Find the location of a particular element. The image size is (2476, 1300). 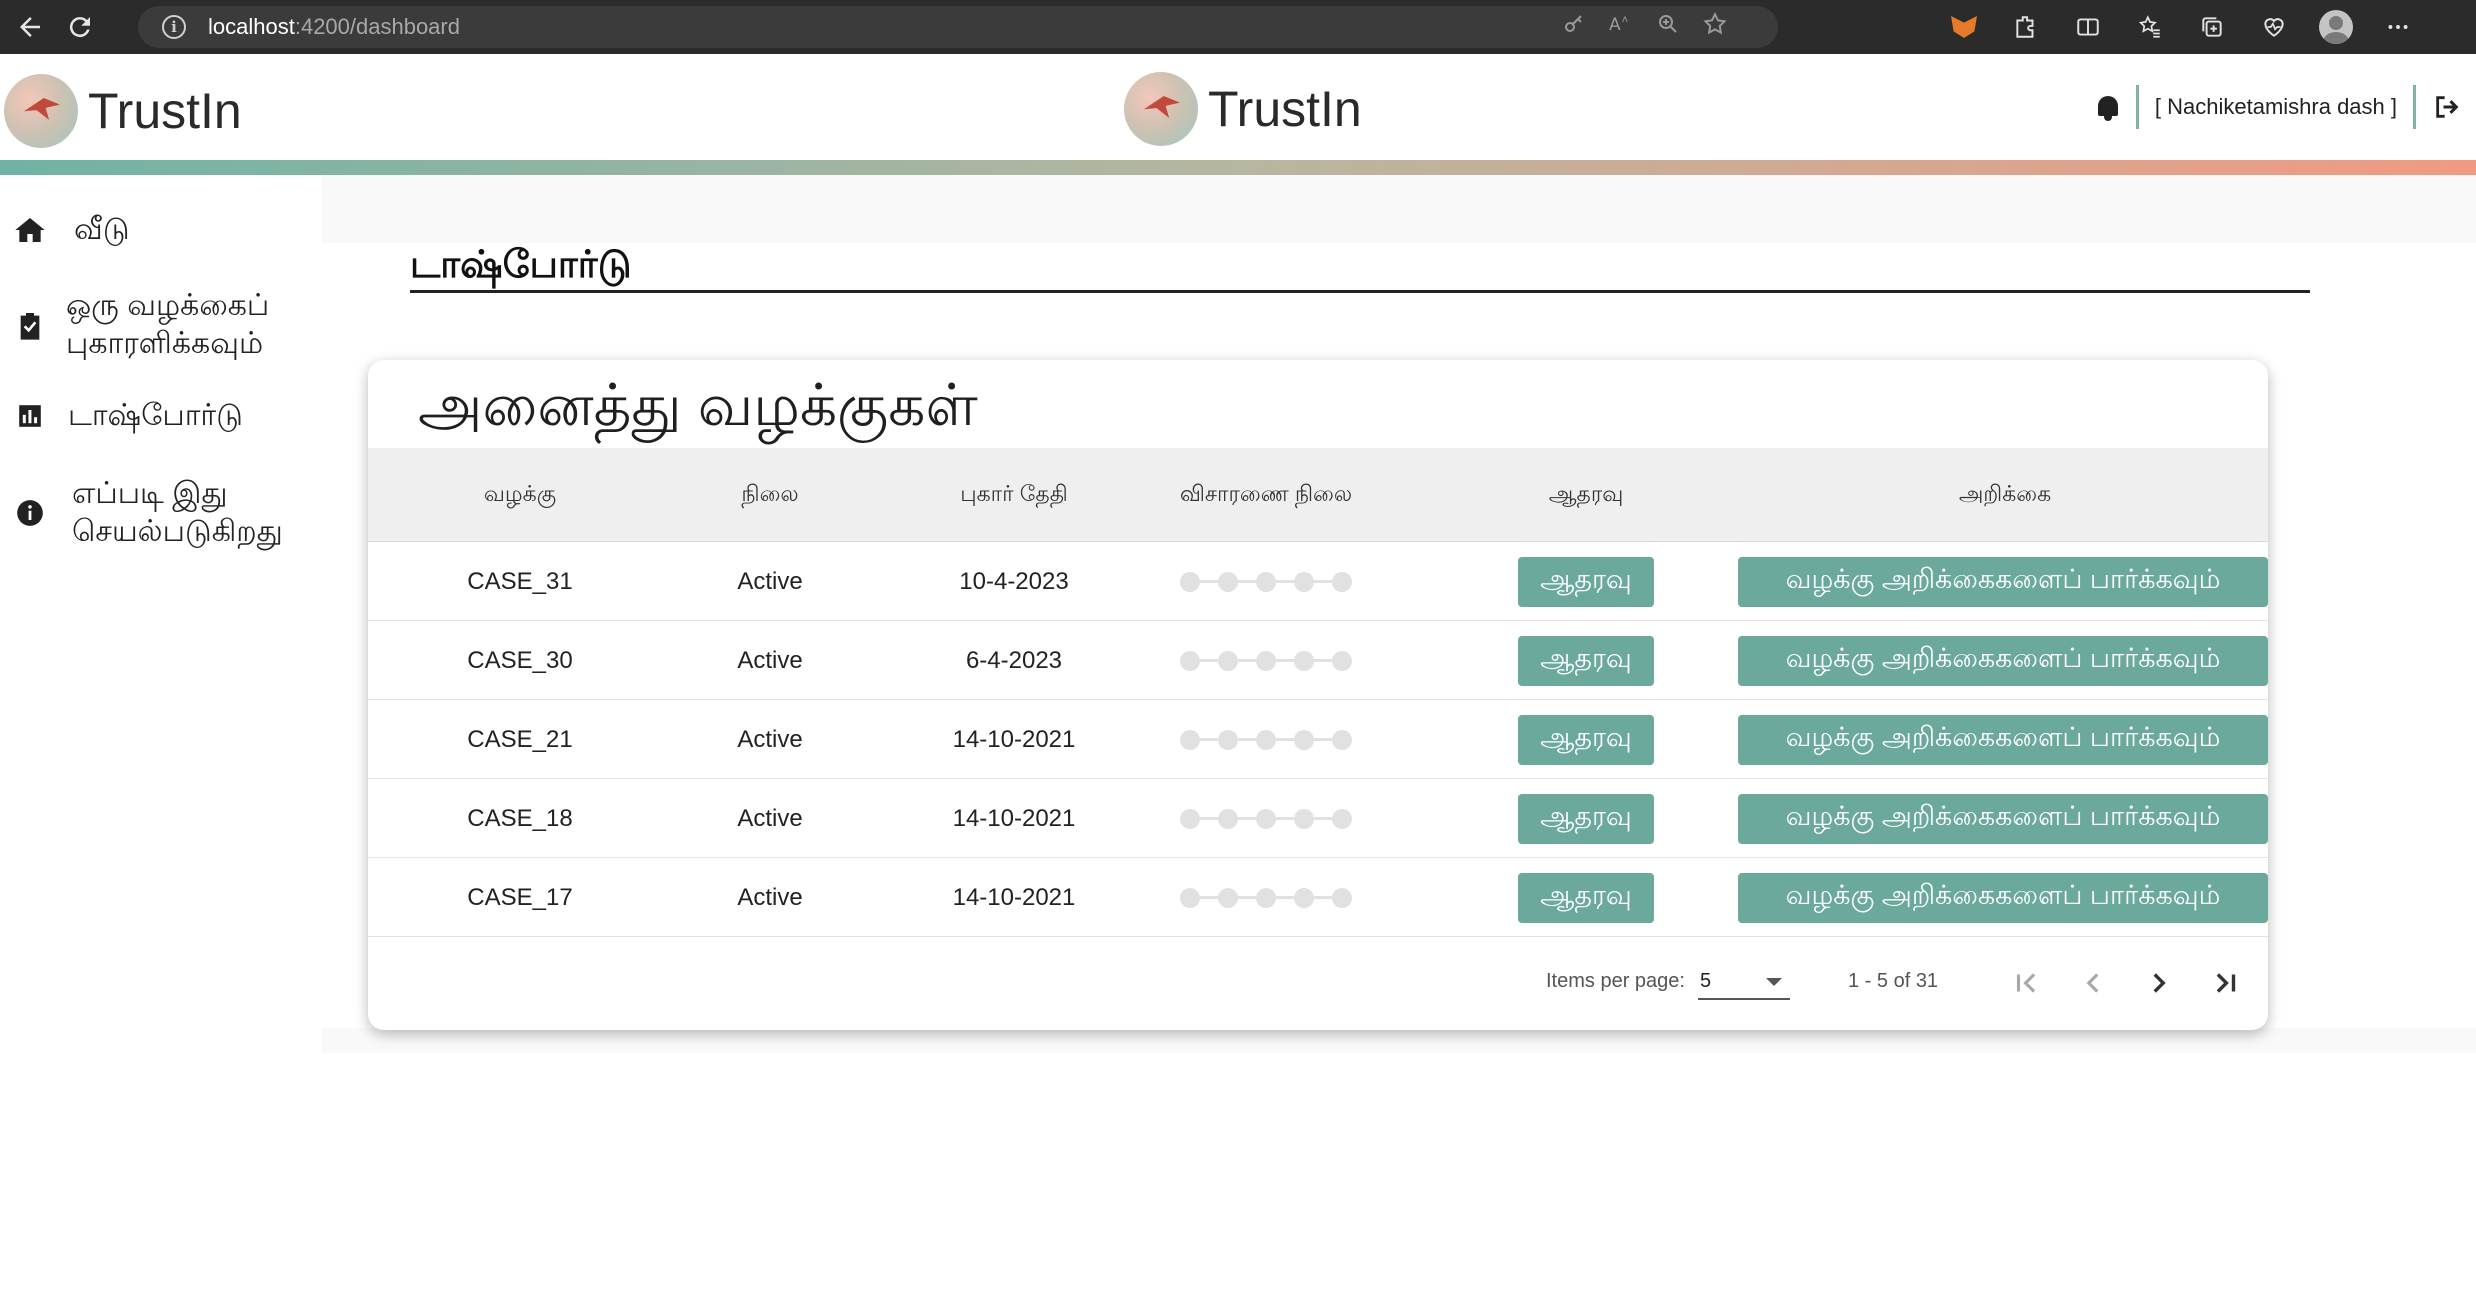

sidebar-item-label: வீடு is located at coordinates (102, 229).